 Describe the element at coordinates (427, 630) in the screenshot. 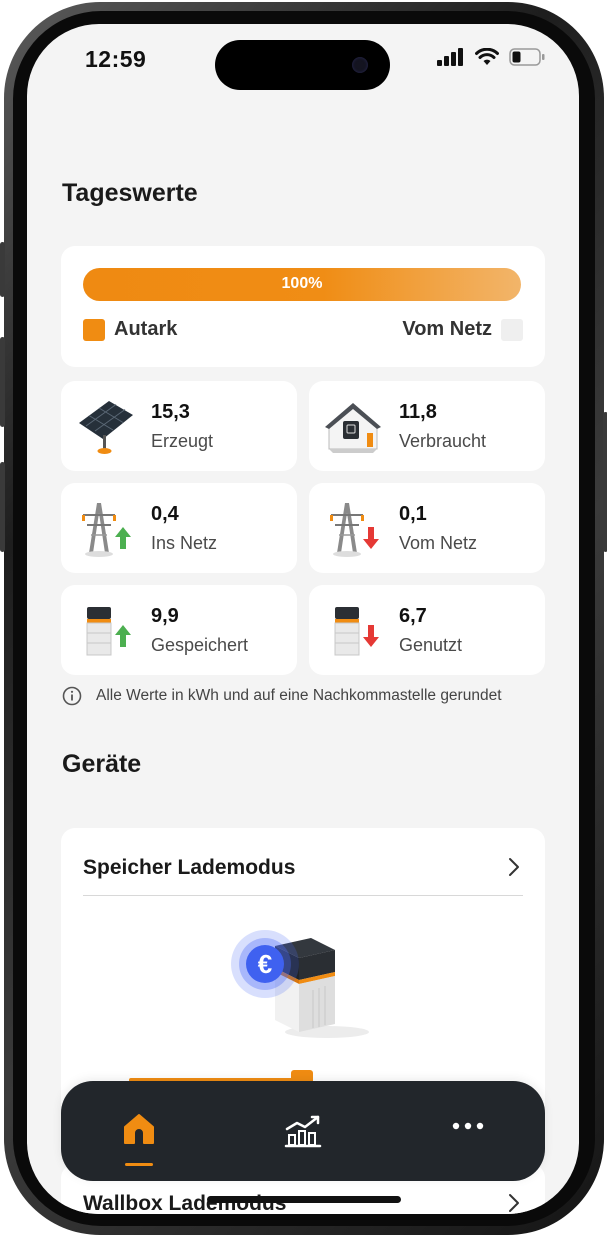

I see `tile-used: 6,7 Genutzt` at that location.